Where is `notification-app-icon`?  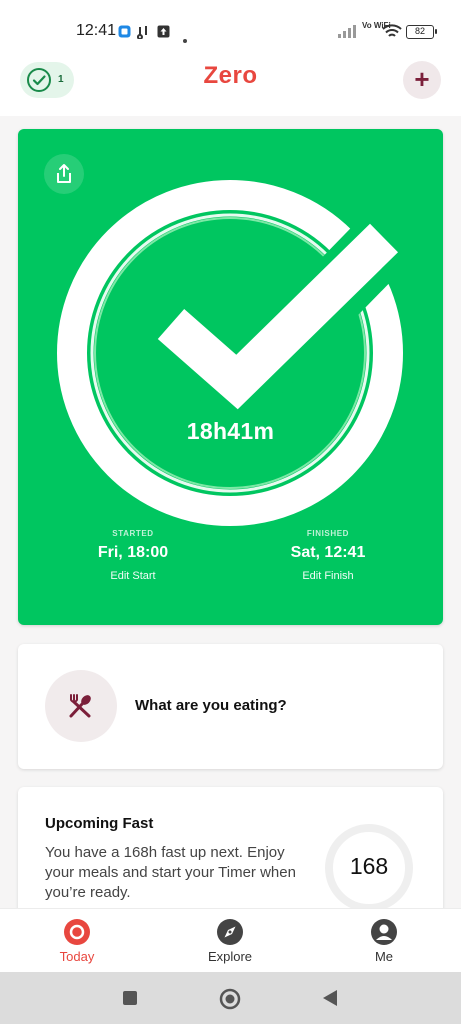
notification-app-icon is located at coordinates (124, 34).